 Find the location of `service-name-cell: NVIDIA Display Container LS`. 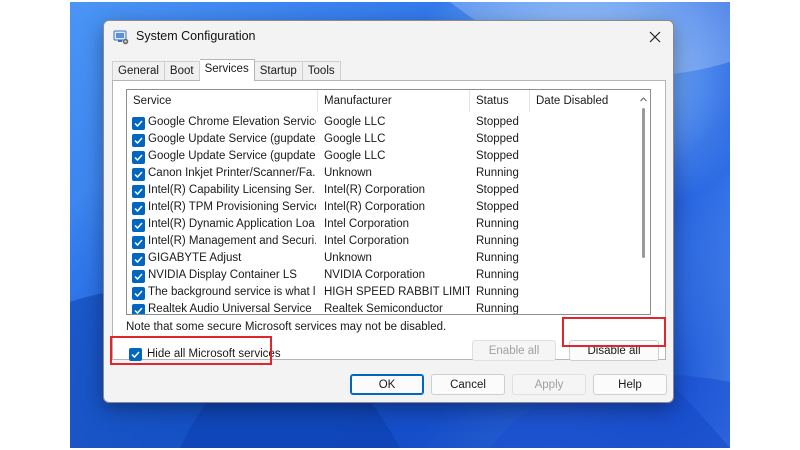

service-name-cell: NVIDIA Display Container LS is located at coordinates (222, 275).